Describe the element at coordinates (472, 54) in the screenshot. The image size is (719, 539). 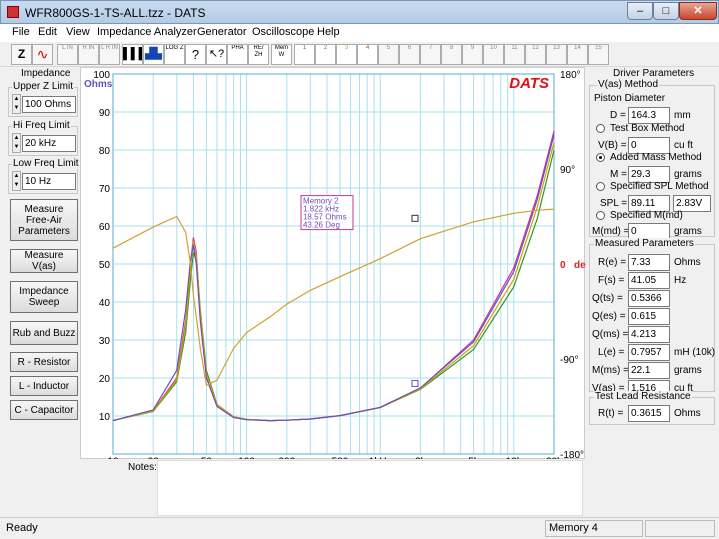
I see `memory-9-button: 9` at that location.